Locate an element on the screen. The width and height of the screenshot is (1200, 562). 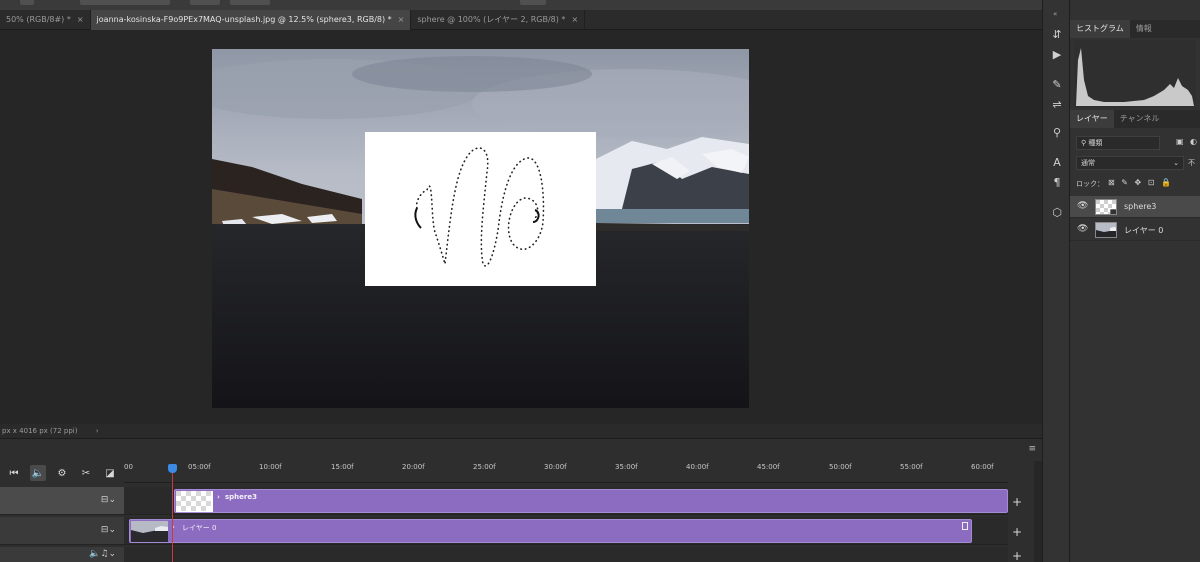
timeline-menu-icon: ≡ is located at coordinates (1032, 449).